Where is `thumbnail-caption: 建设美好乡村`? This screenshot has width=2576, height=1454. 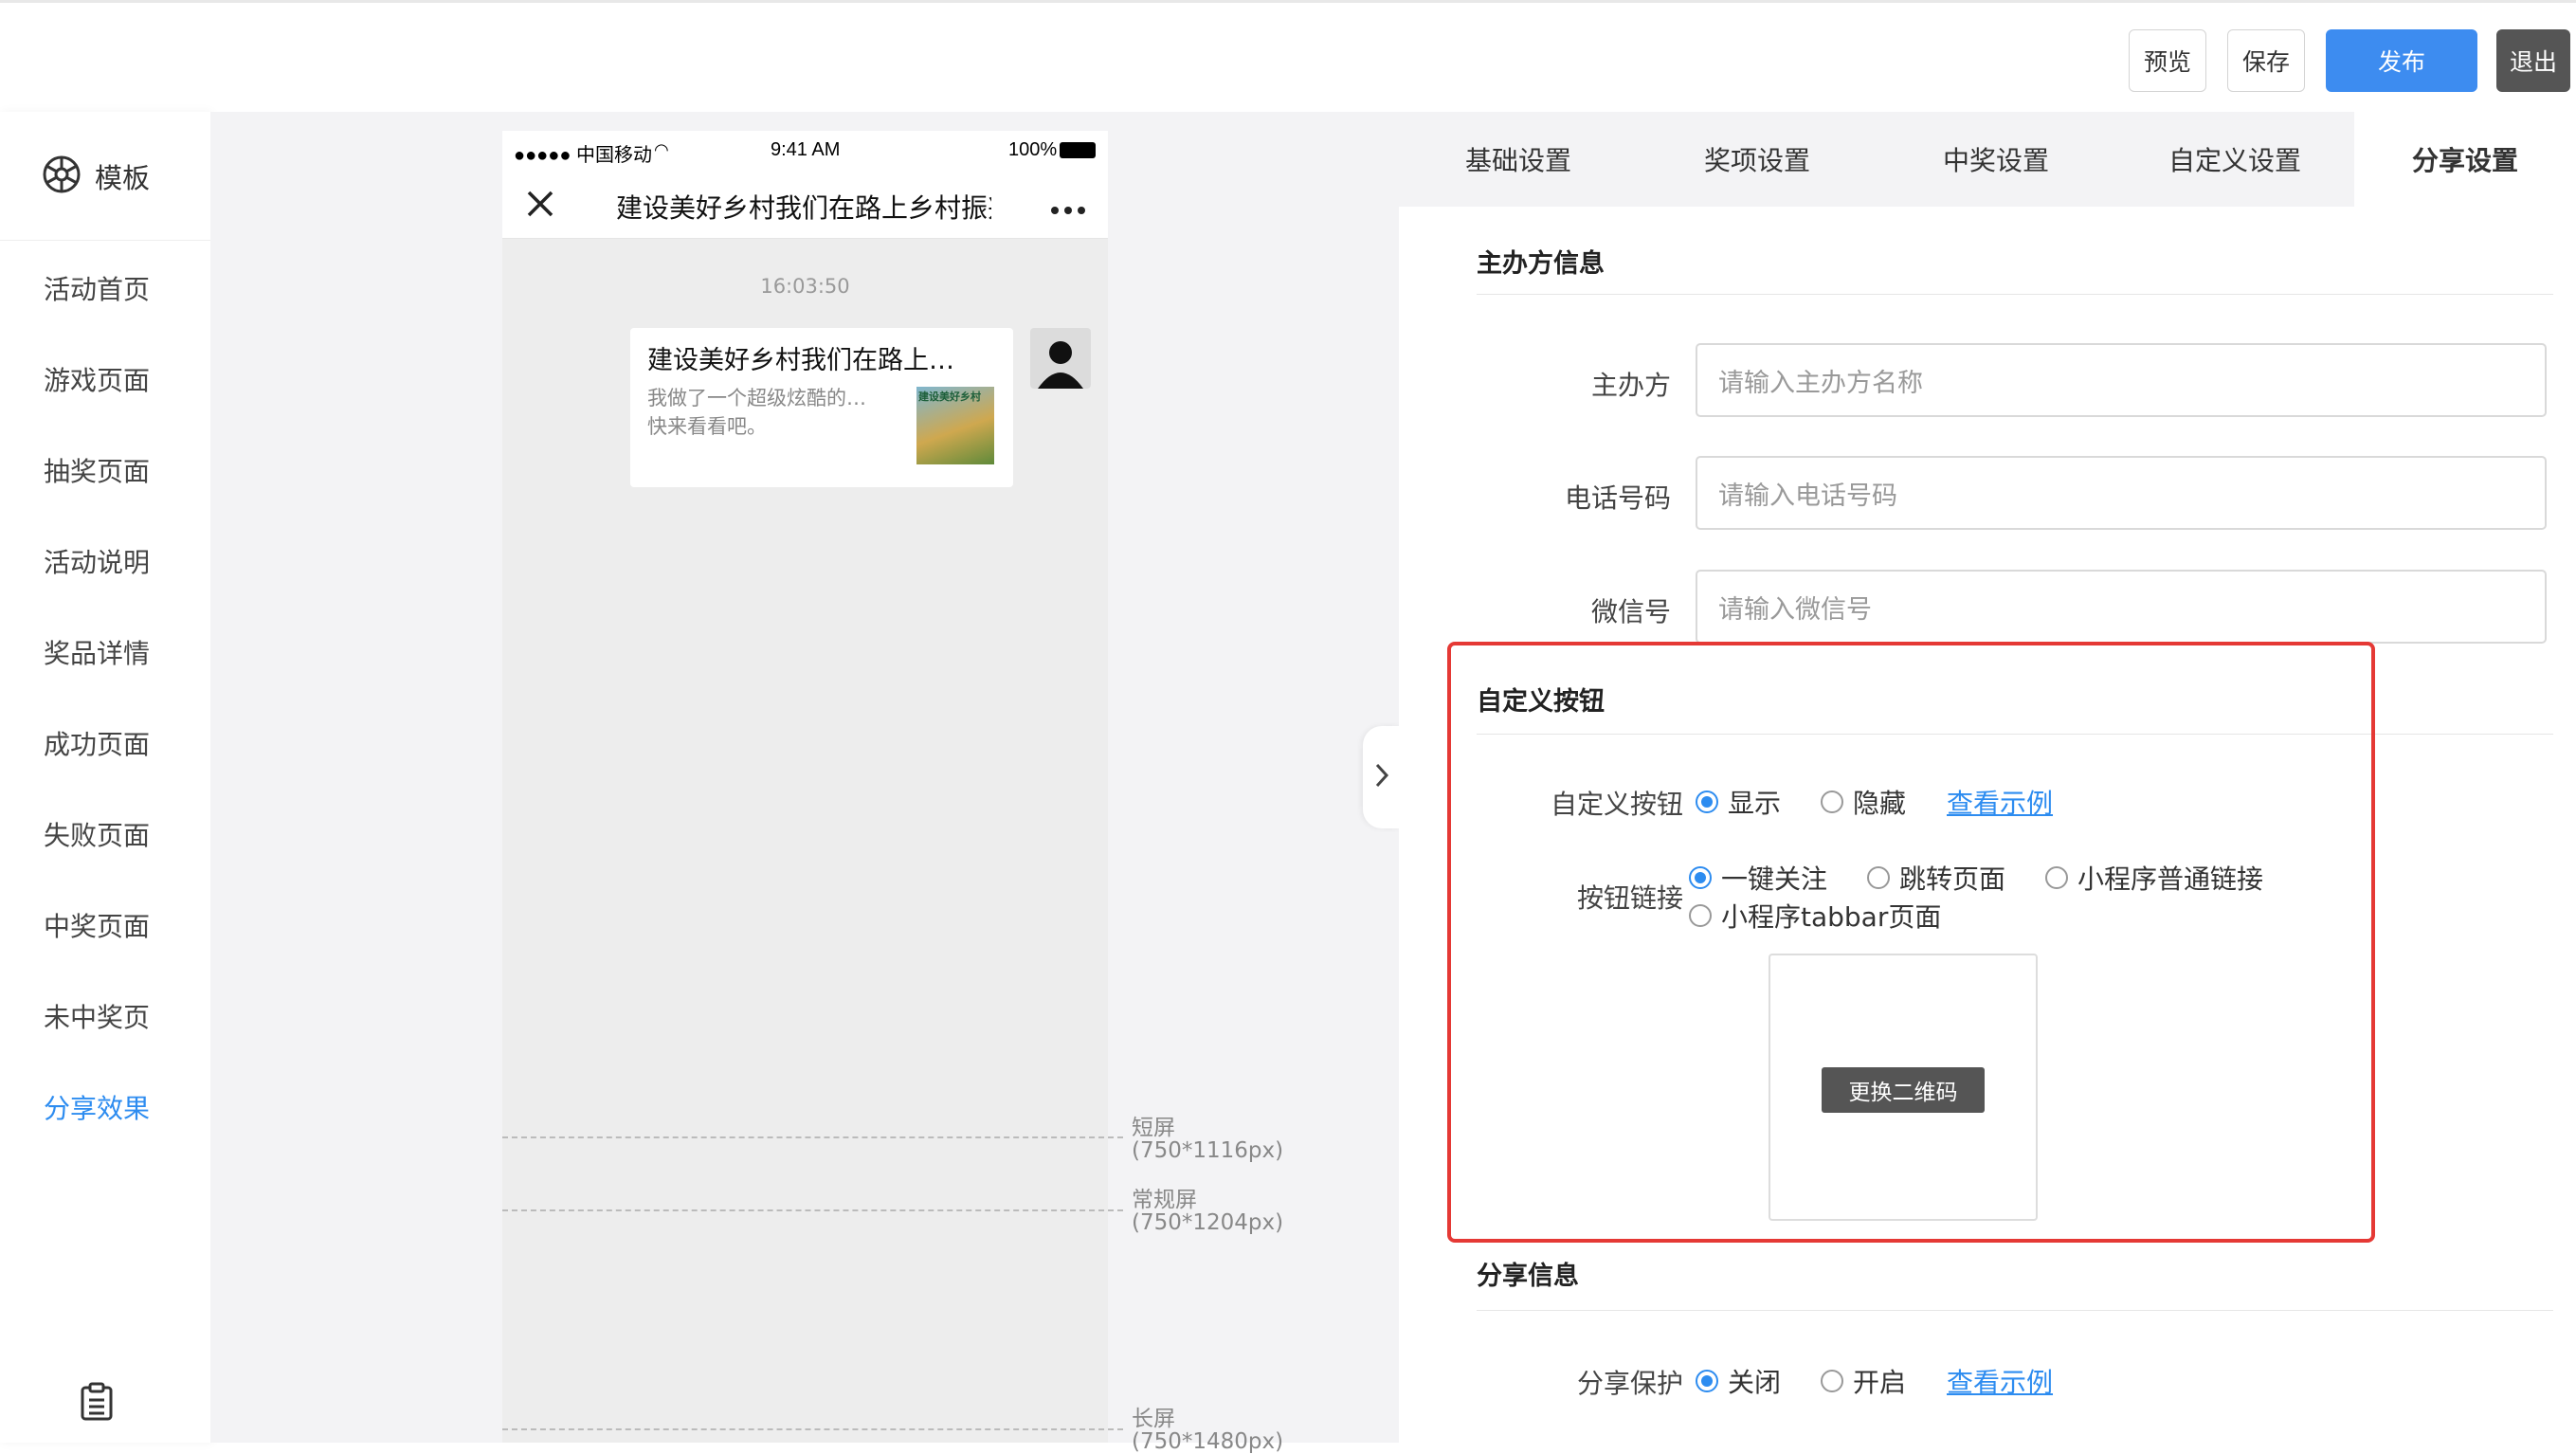
thumbnail-caption: 建设美好乡村 is located at coordinates (949, 397).